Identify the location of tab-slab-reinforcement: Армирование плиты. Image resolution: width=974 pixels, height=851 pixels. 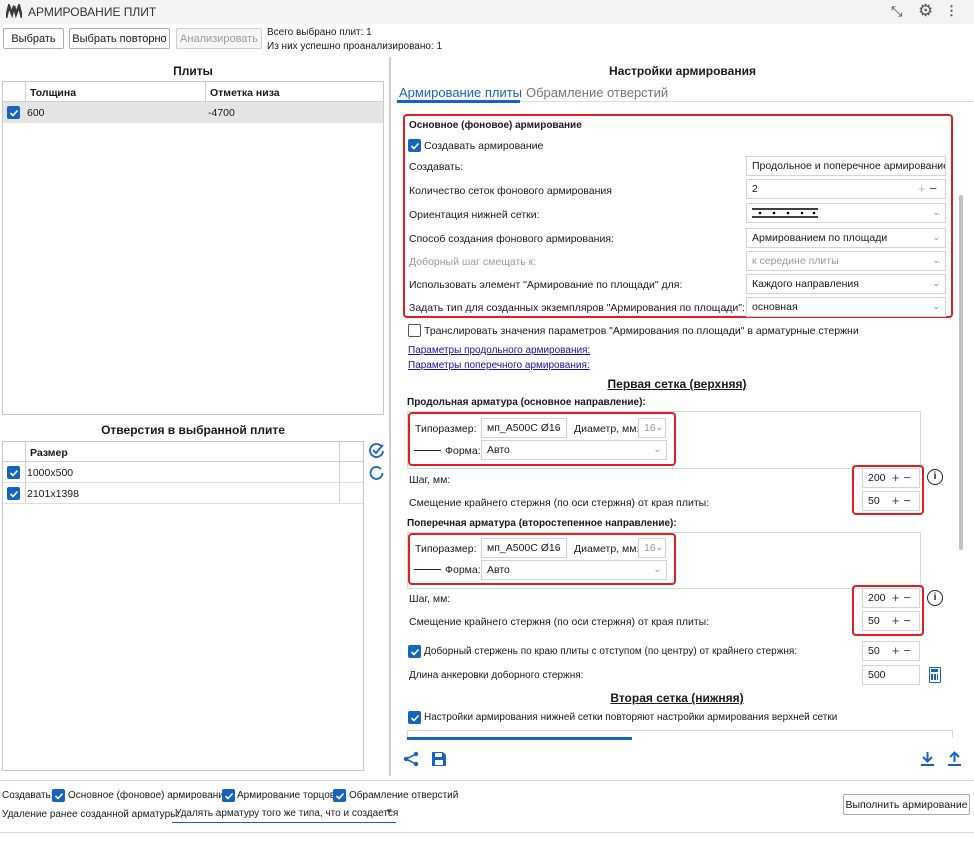
(460, 92).